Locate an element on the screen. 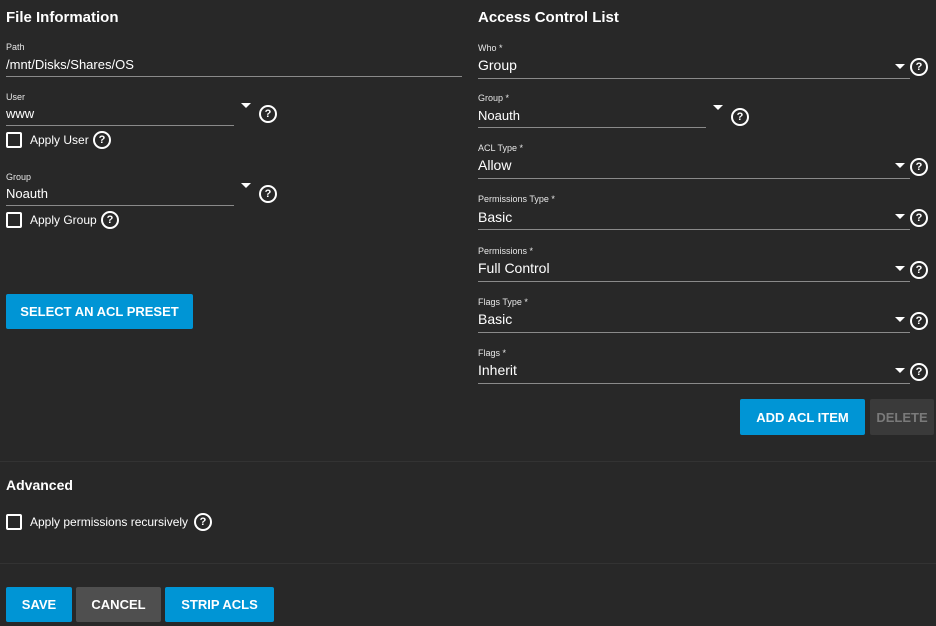 This screenshot has width=936, height=626. who-select: Who * Group is located at coordinates (694, 60).